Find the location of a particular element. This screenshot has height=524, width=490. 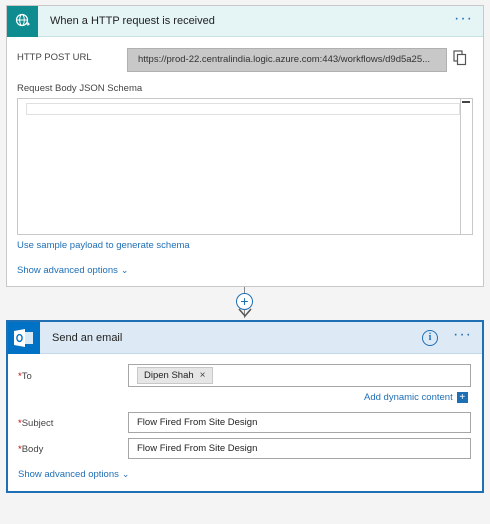

subject-label: *Subject is located at coordinates (35, 423).